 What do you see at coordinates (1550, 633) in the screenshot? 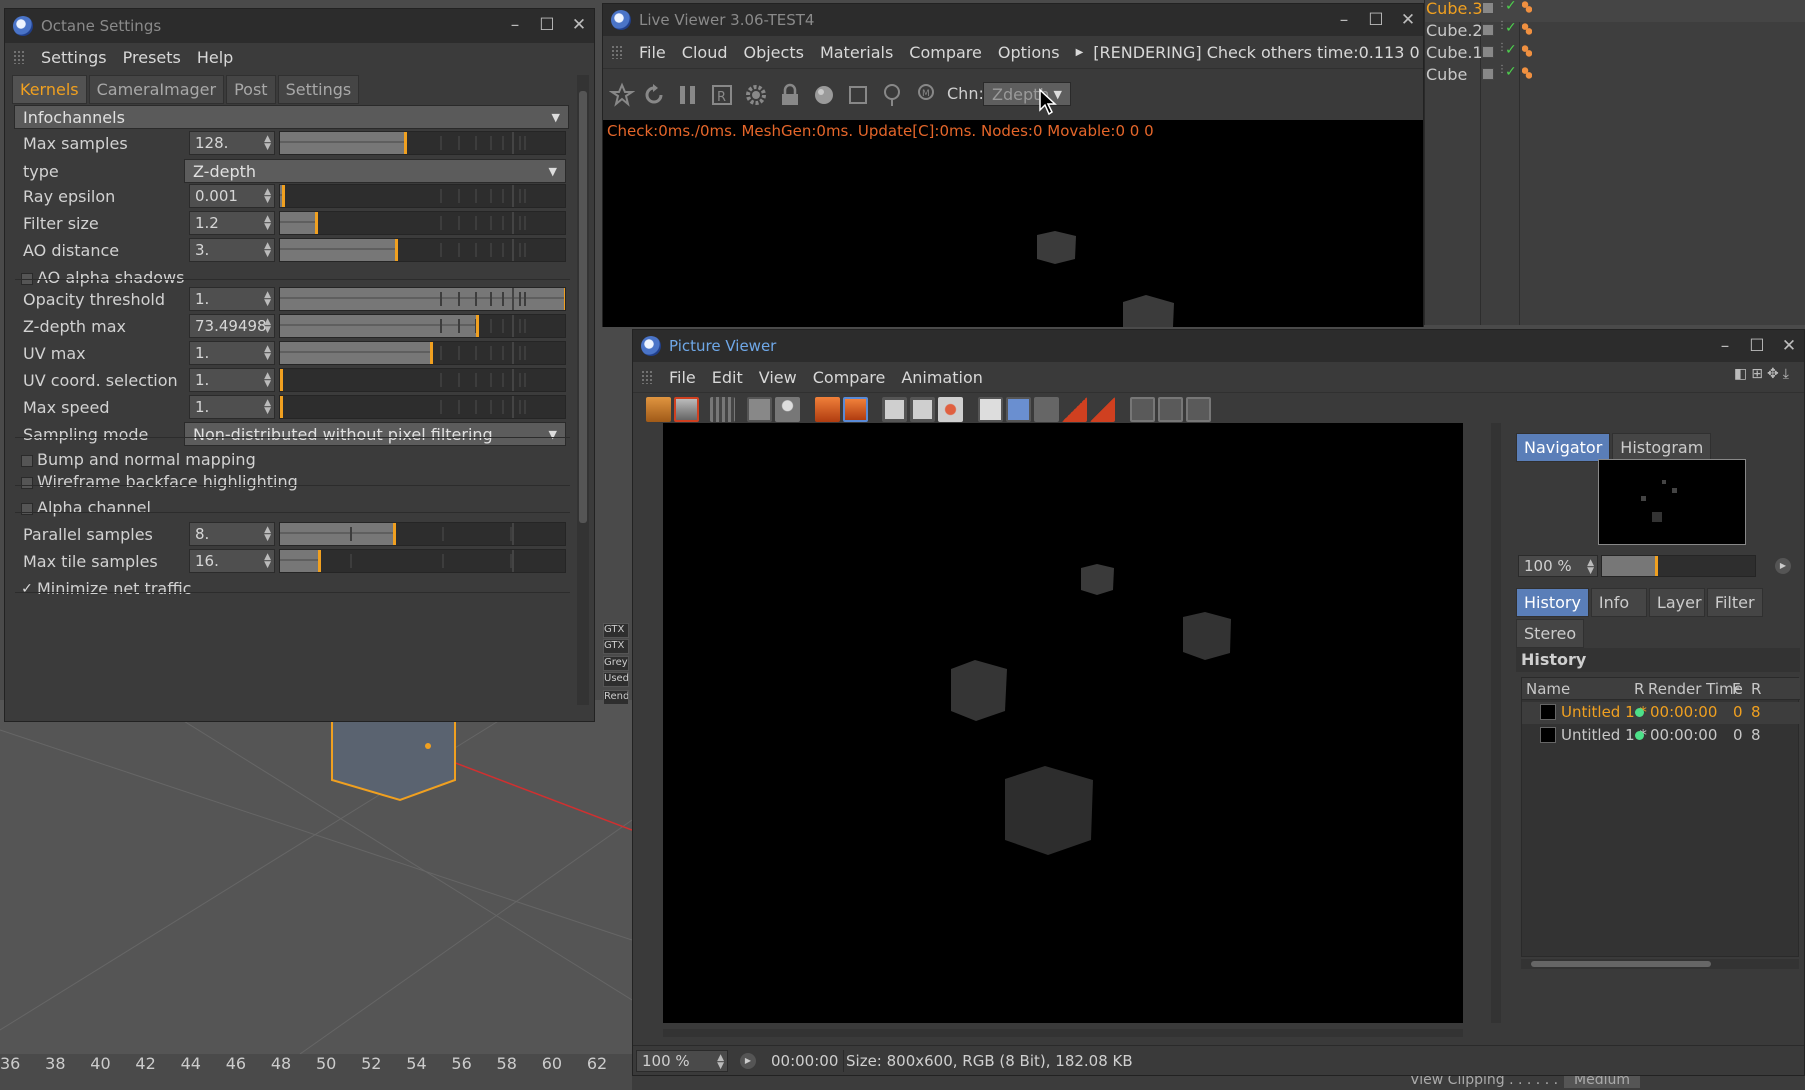
I see `tab-stereo: Stereo` at bounding box center [1550, 633].